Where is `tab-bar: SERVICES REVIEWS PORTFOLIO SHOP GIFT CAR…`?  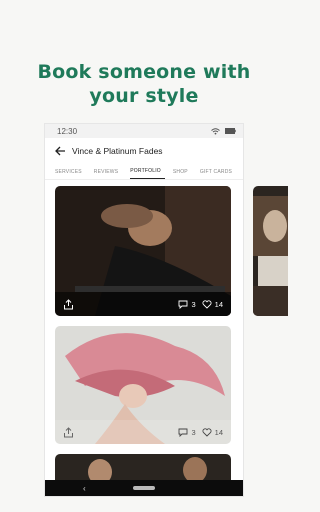
tab-bar: SERVICES REVIEWS PORTFOLIO SHOP GIFT CAR… is located at coordinates (144, 172).